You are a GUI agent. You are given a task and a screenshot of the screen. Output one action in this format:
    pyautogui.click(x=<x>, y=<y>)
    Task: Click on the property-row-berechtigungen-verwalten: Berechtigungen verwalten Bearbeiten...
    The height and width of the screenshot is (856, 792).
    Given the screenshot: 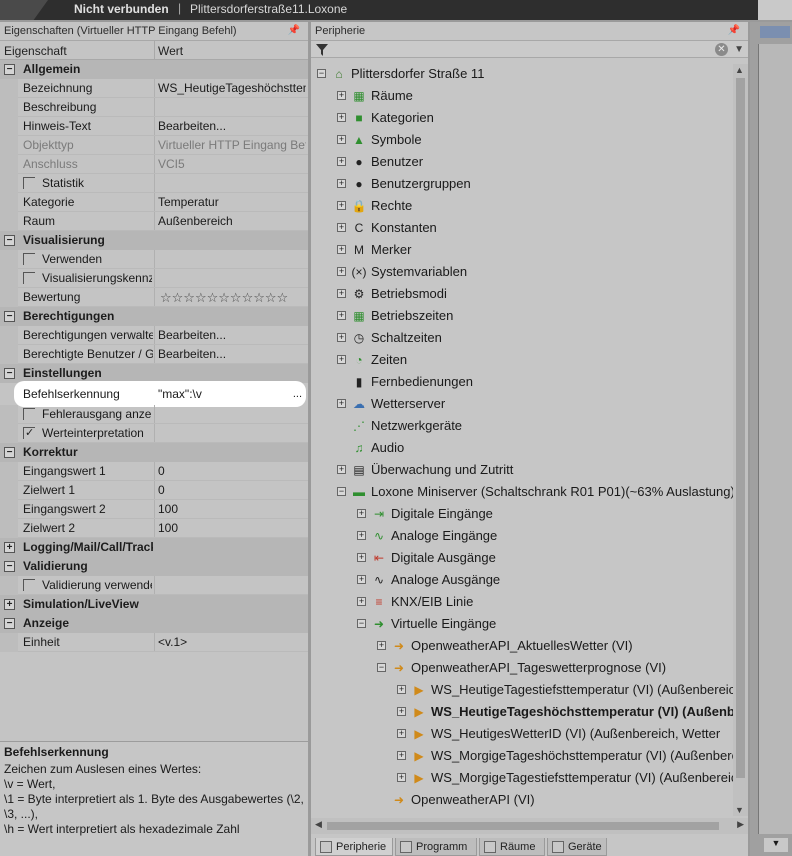 What is the action you would take?
    pyautogui.click(x=154, y=335)
    